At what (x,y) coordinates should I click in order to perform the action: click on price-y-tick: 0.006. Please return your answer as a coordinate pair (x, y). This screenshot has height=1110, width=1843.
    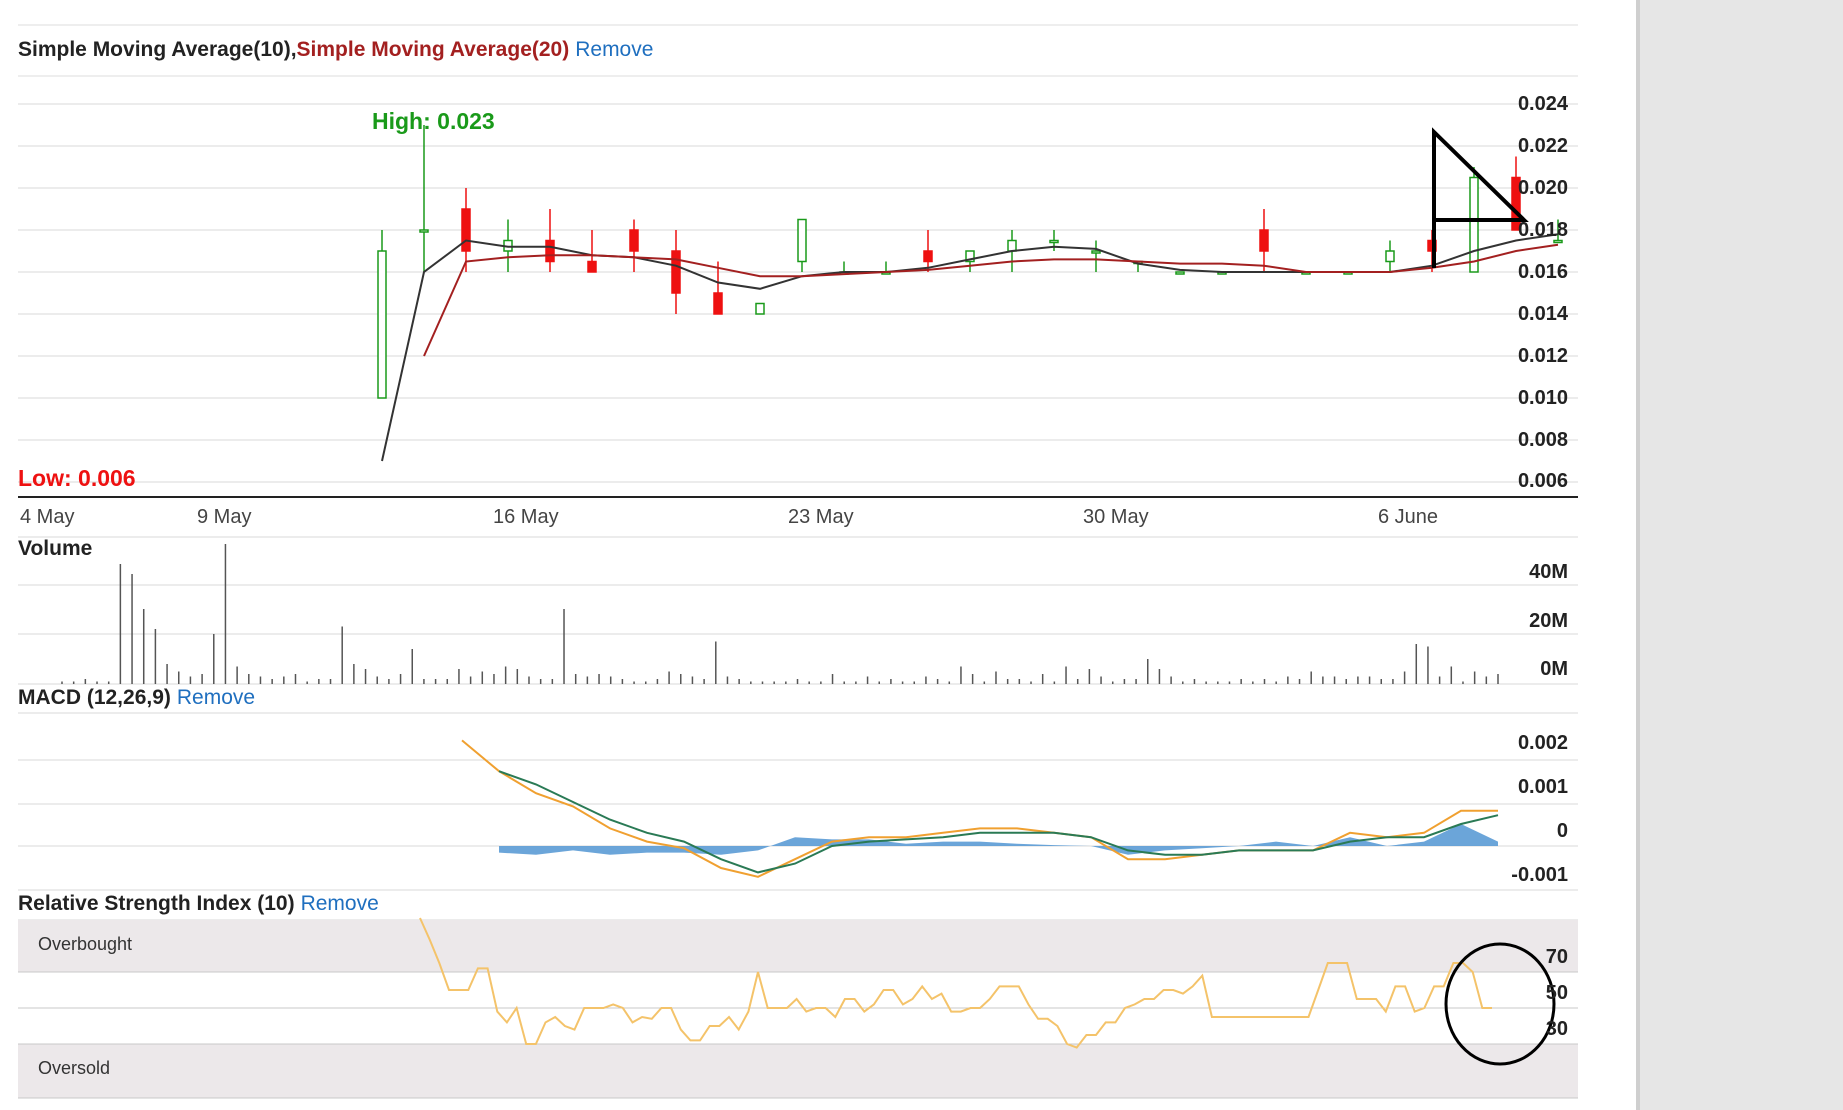
    Looking at the image, I should click on (1542, 481).